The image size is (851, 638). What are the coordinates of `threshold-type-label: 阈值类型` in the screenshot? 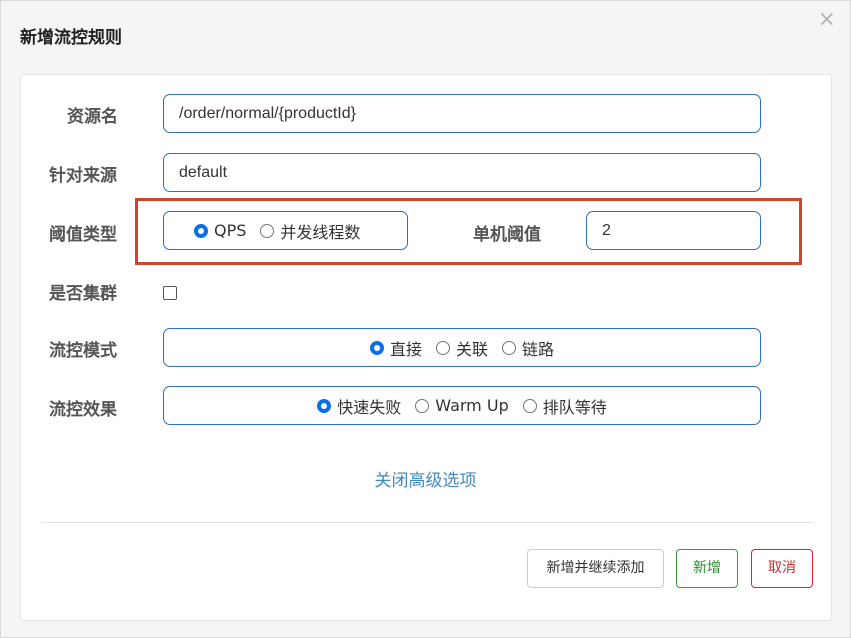 It's located at (83, 235).